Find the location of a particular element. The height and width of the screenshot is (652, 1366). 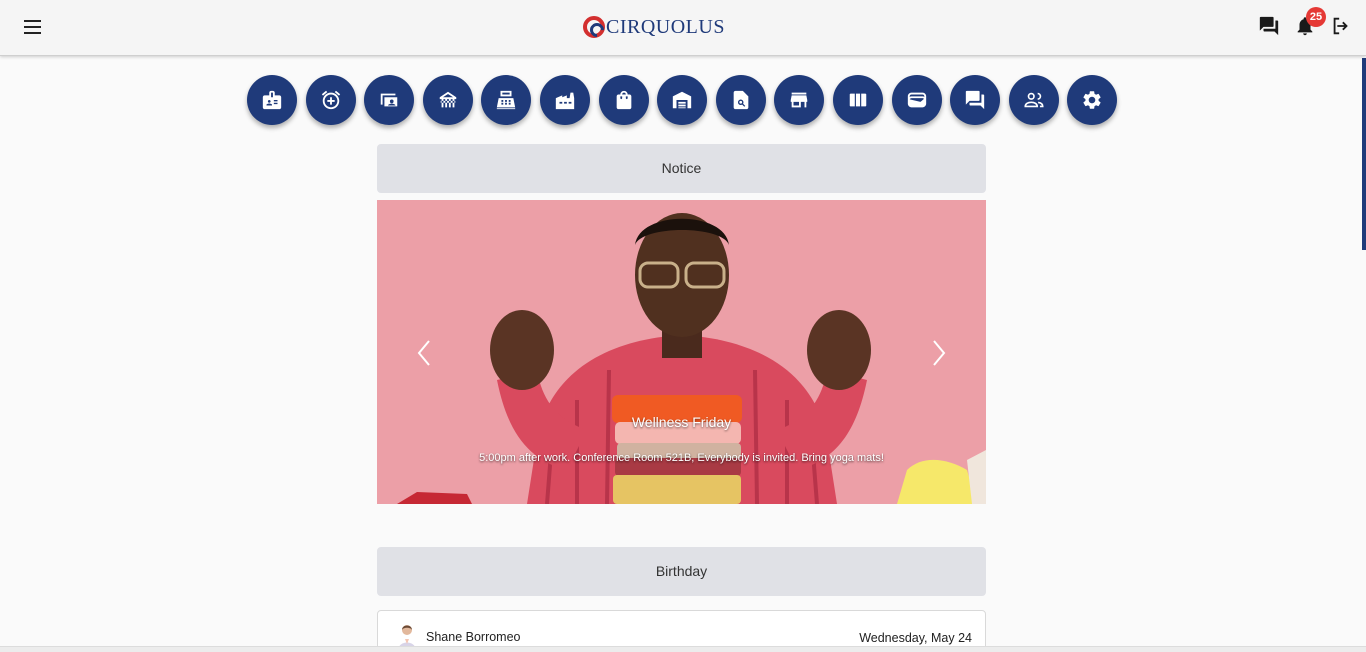

gate-icon is located at coordinates (447, 100).